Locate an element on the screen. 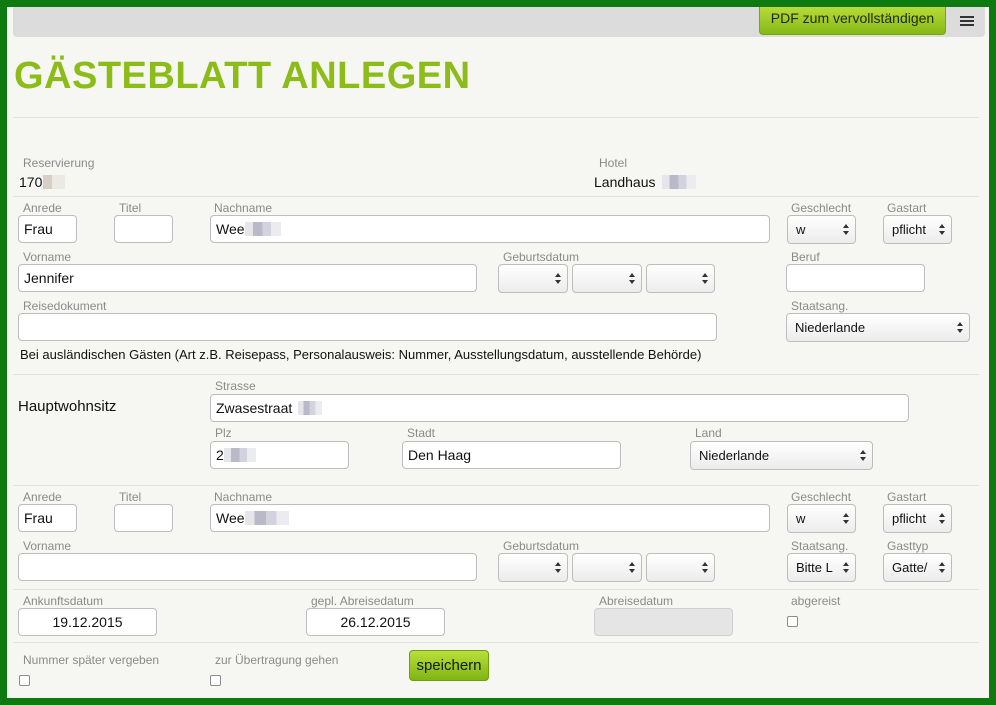 The height and width of the screenshot is (705, 996). strasse-label: Strasse is located at coordinates (235, 386).